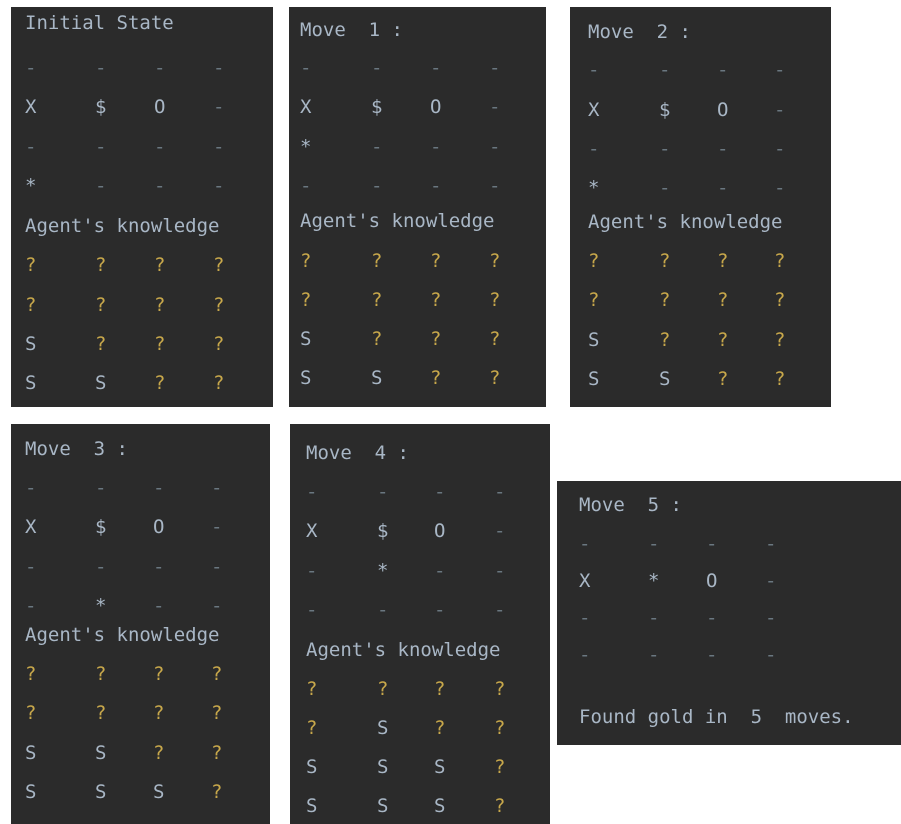  What do you see at coordinates (716, 717) in the screenshot?
I see `result-message: Found gold in 5 moves.` at bounding box center [716, 717].